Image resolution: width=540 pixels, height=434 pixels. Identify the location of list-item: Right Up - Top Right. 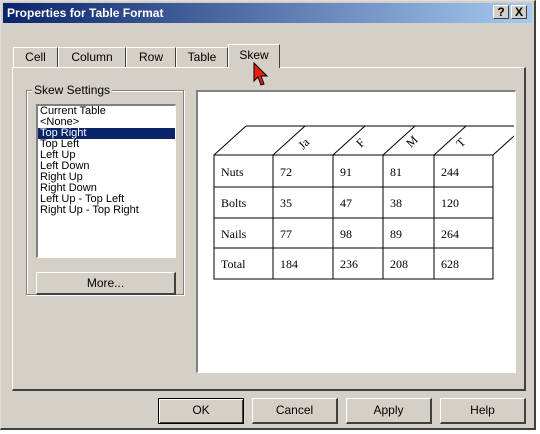
(106, 210).